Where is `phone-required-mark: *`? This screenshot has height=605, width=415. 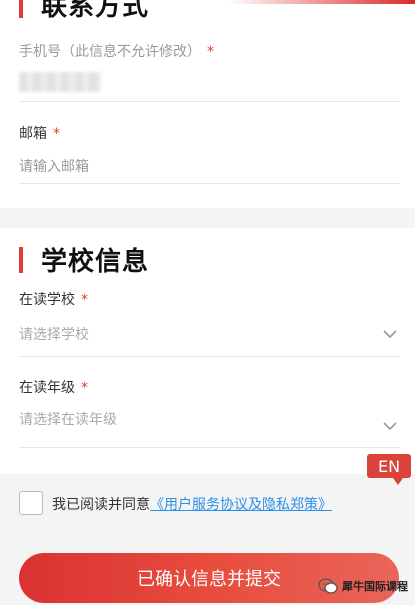 phone-required-mark: * is located at coordinates (210, 52).